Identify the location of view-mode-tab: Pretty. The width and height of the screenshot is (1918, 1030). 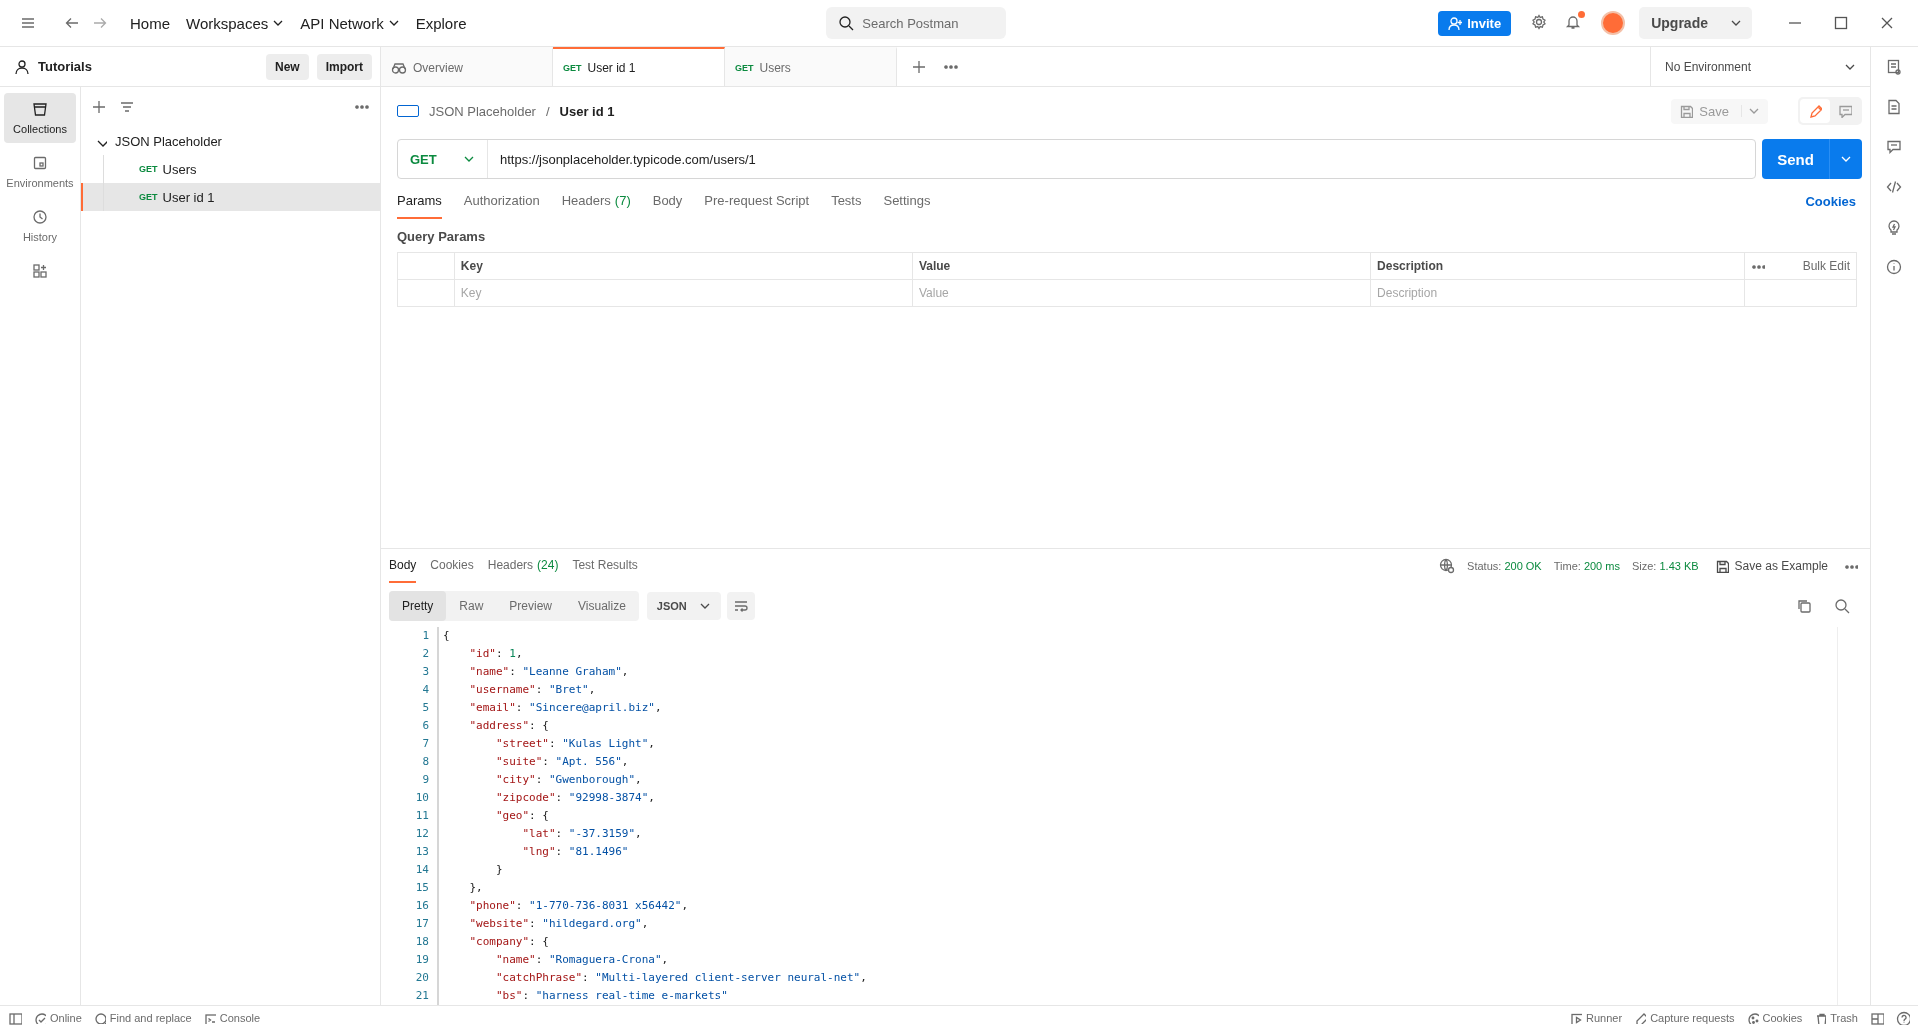
(418, 606).